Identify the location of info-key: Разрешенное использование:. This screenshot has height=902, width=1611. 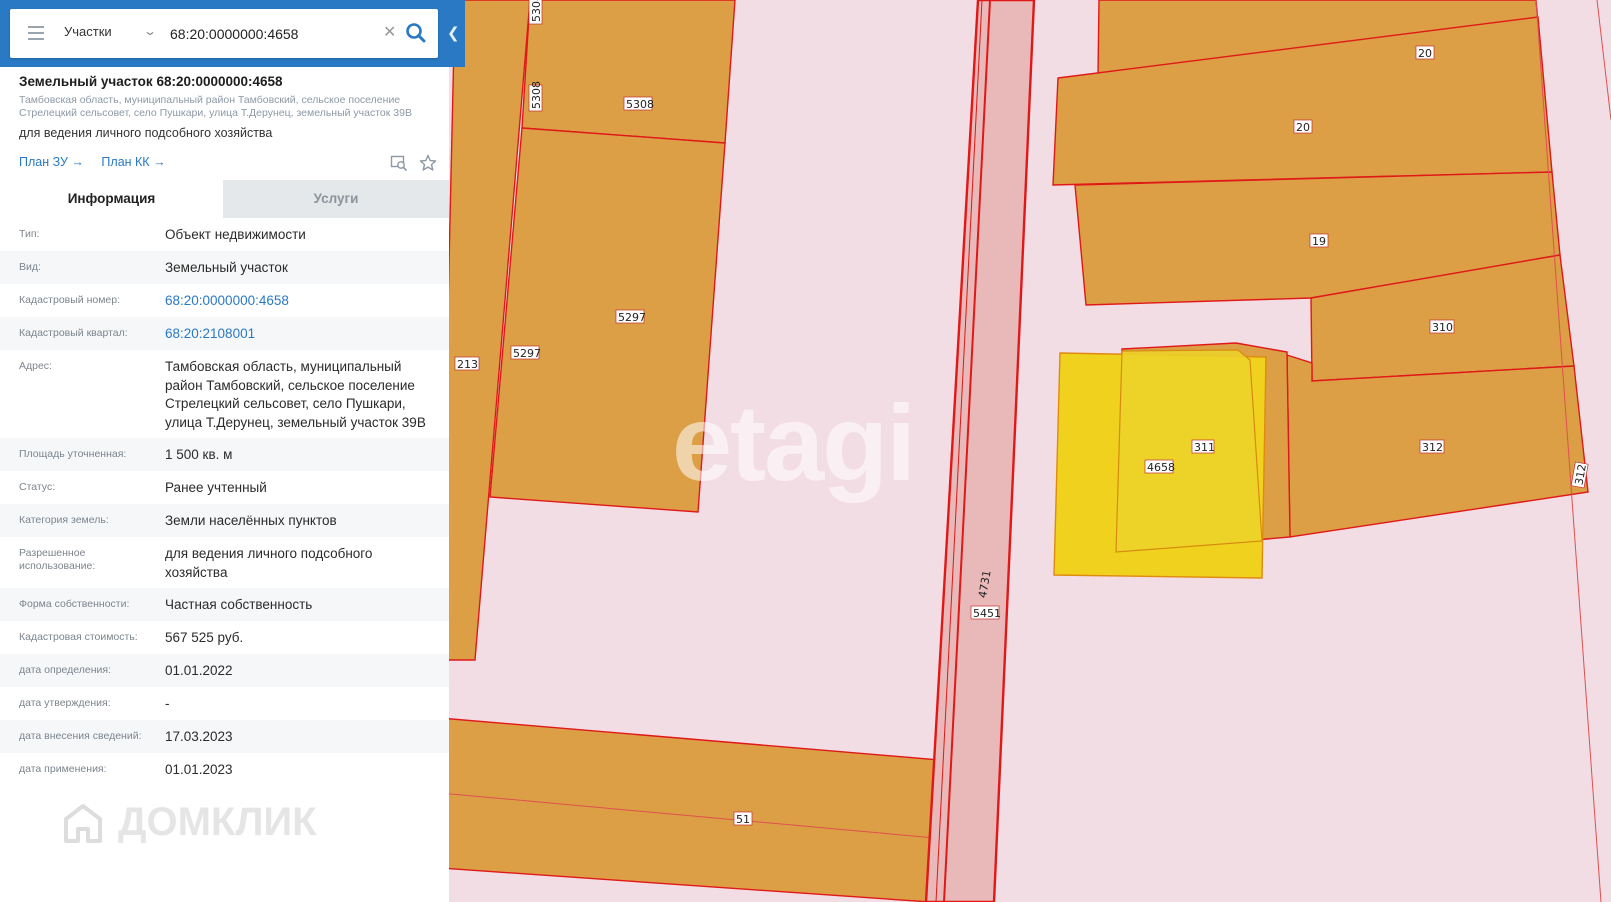
(57, 559).